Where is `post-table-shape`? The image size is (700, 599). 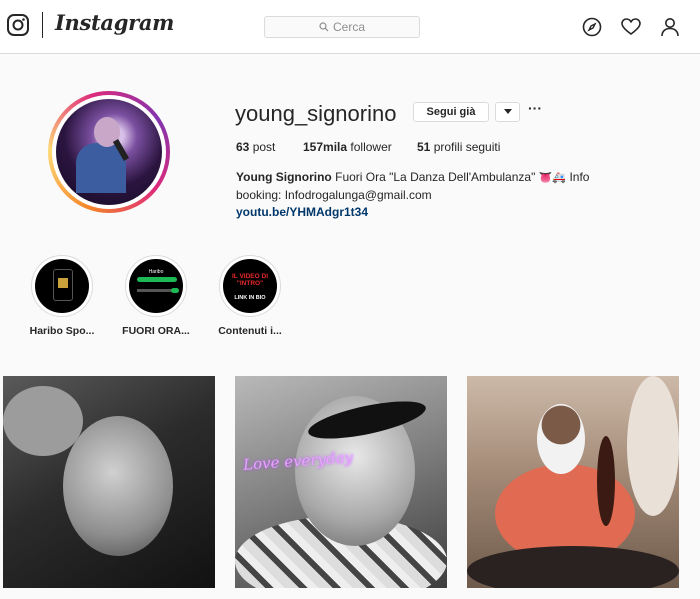
post-table-shape is located at coordinates (573, 567).